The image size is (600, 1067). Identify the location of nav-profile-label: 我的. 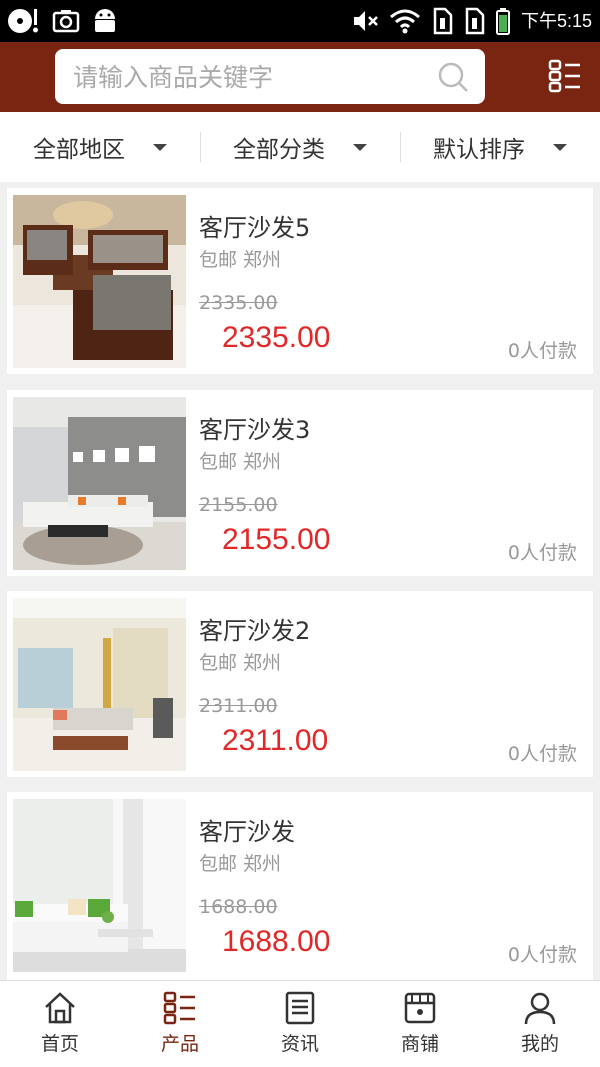
(539, 1044).